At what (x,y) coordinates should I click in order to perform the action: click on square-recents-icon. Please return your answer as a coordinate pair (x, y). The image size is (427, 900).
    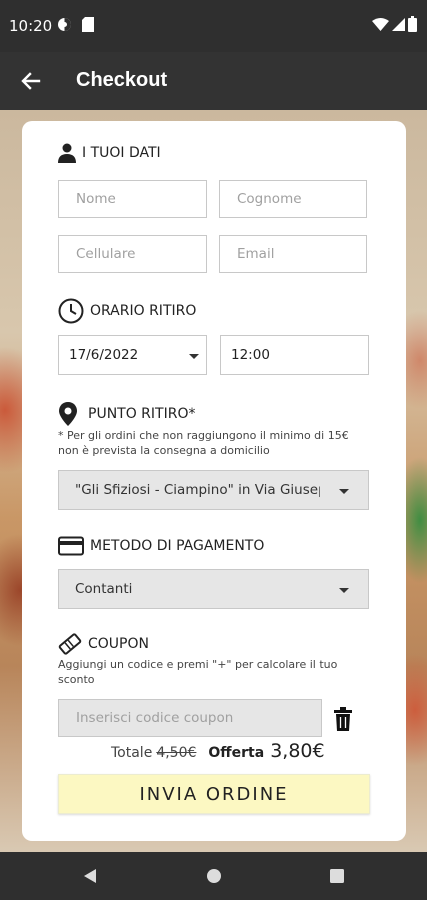
    Looking at the image, I should click on (337, 876).